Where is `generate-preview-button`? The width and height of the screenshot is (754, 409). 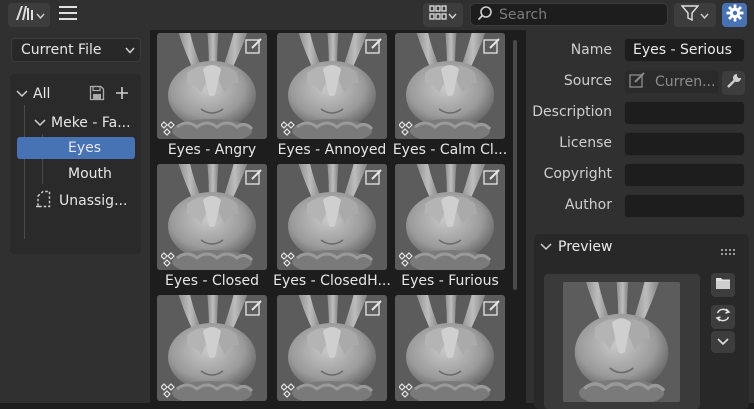 generate-preview-button is located at coordinates (723, 317).